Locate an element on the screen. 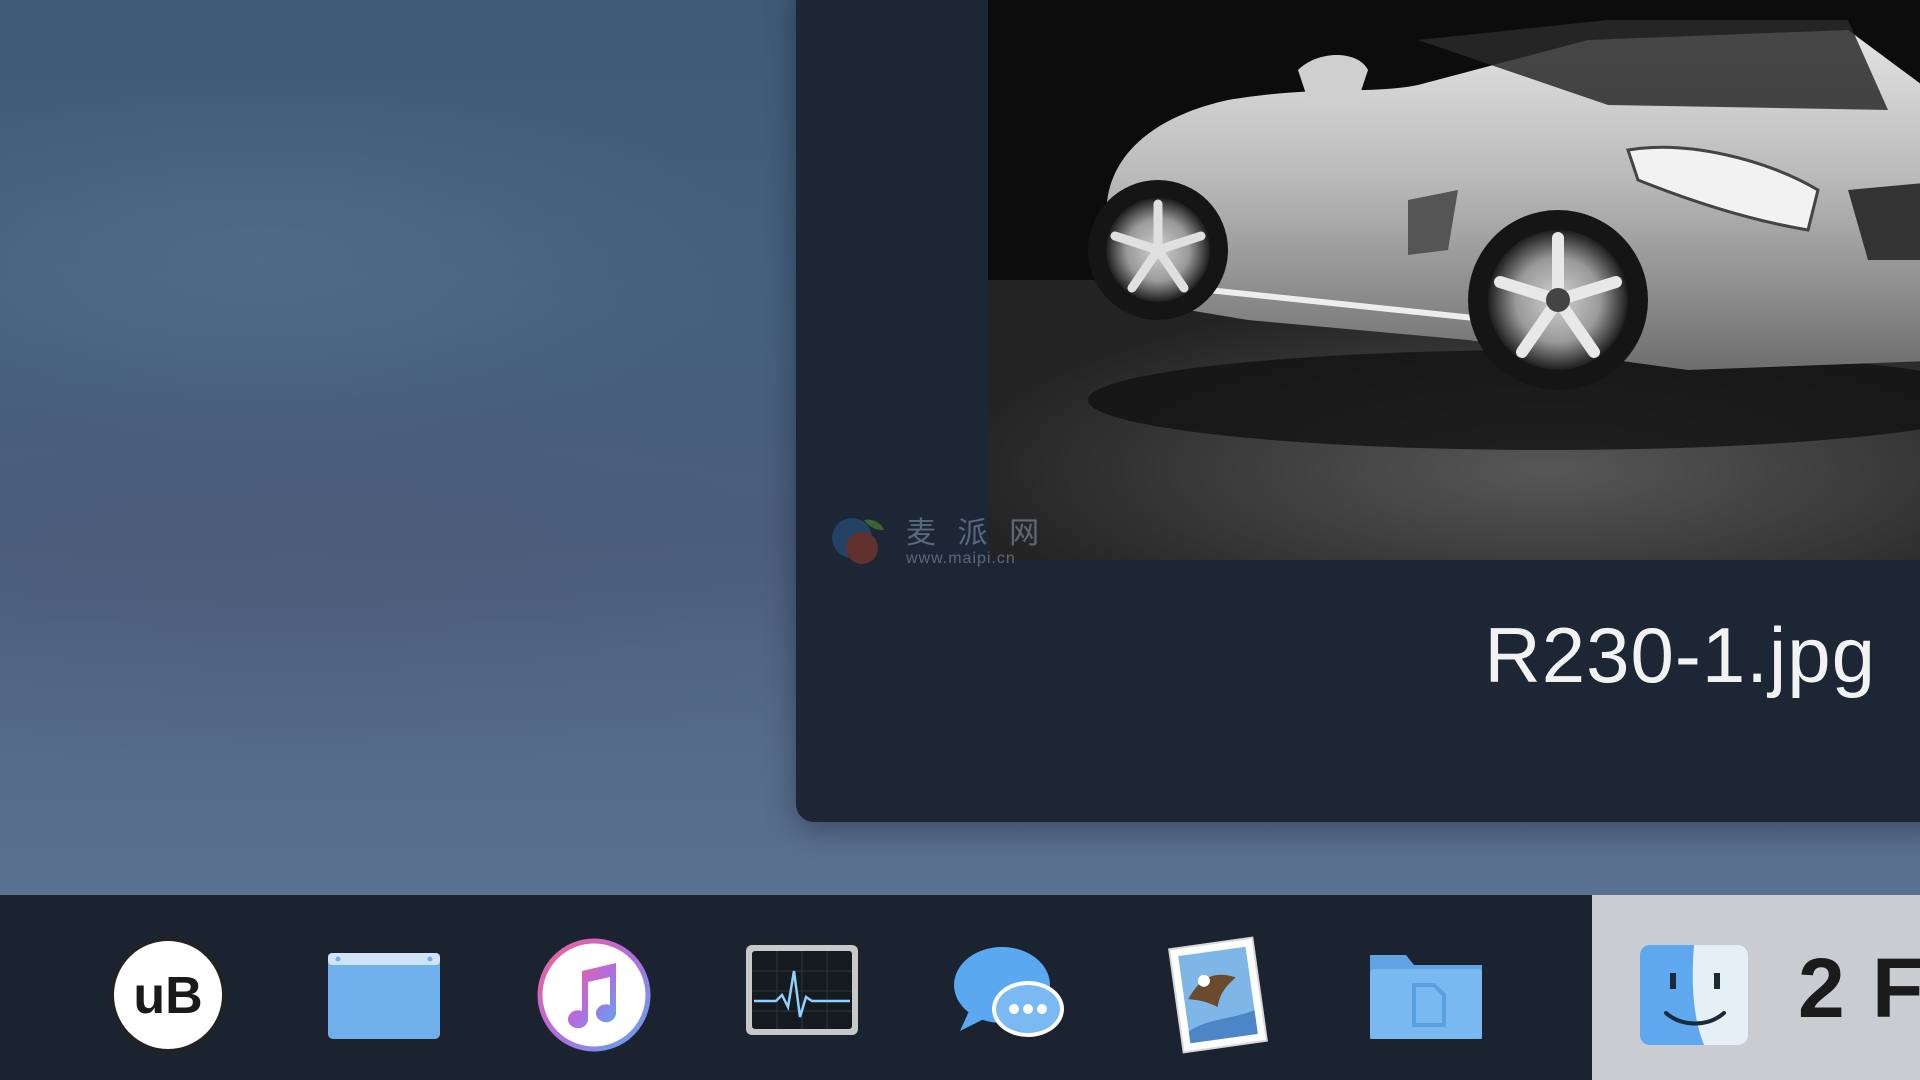  dock-item-ublock: uB is located at coordinates (168, 995).